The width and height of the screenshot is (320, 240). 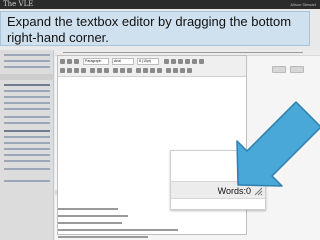 What do you see at coordinates (138, 222) in the screenshot?
I see `form-fields` at bounding box center [138, 222].